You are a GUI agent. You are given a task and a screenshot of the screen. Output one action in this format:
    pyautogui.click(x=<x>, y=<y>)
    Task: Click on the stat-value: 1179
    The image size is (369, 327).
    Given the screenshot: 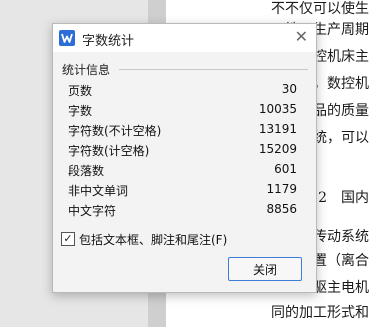 What is the action you would take?
    pyautogui.click(x=281, y=189)
    